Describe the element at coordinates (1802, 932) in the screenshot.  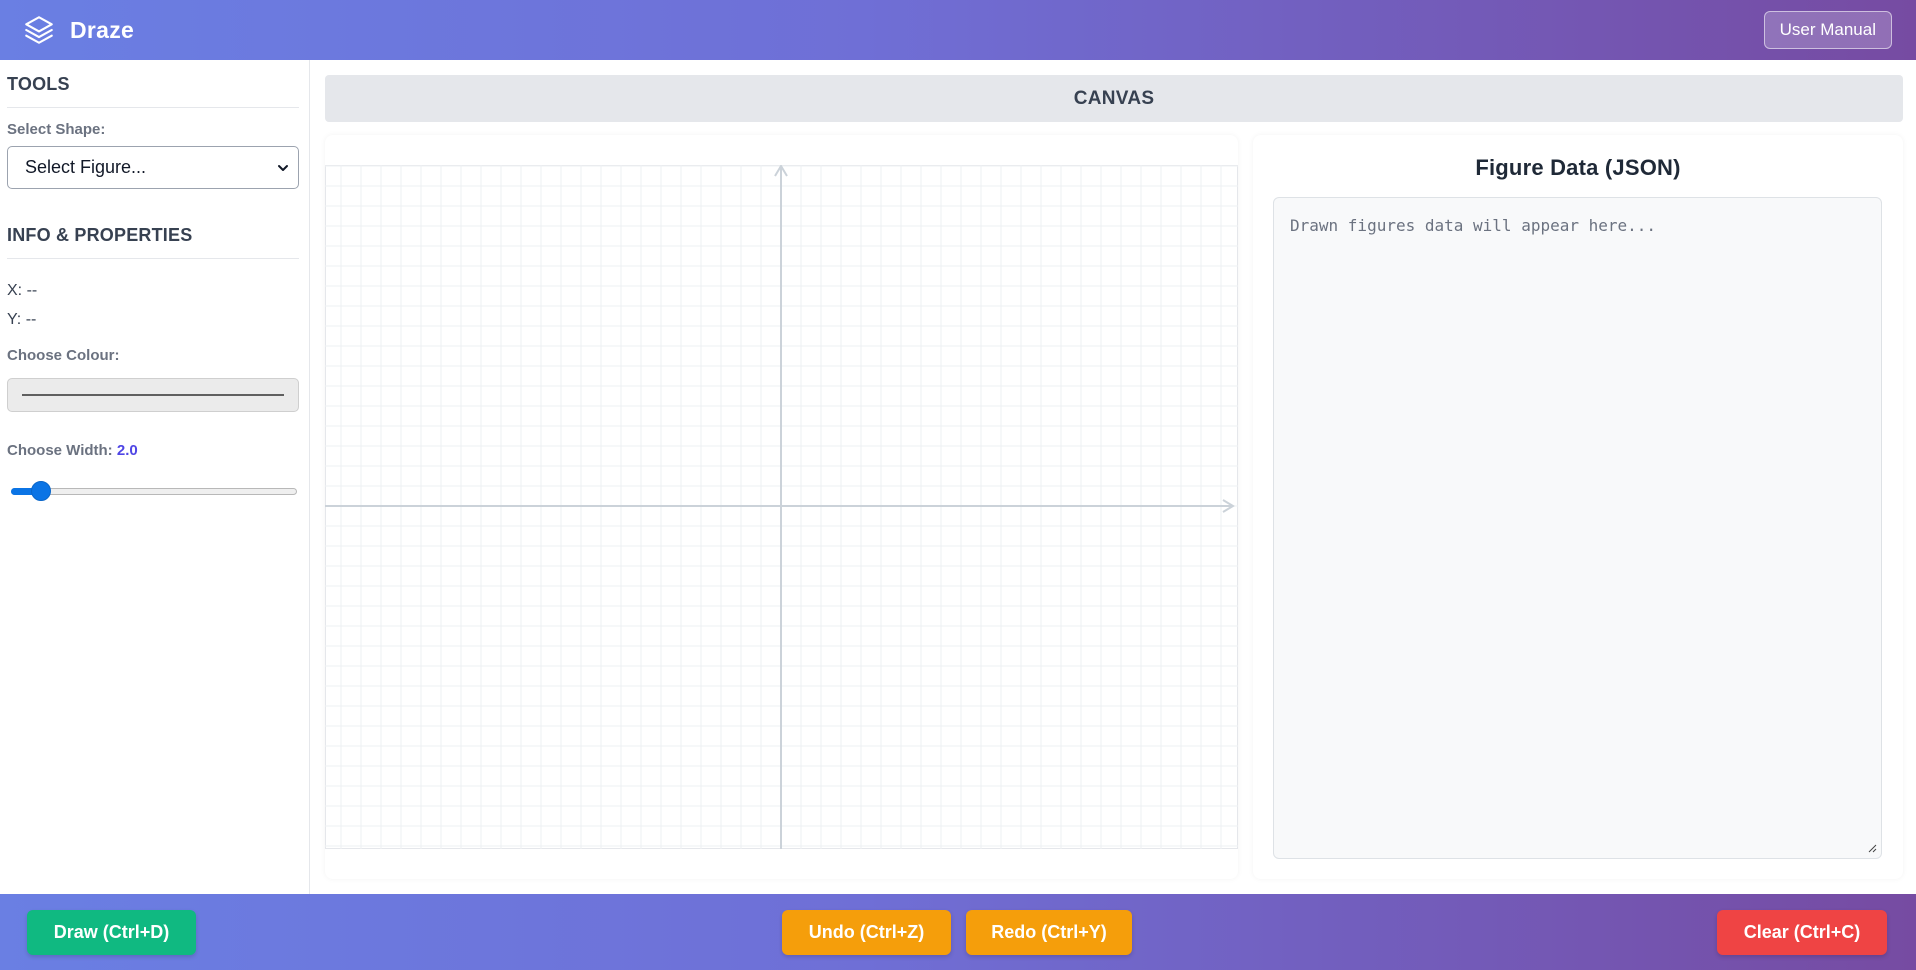
I see `clear-button: Clear (Ctrl+C)` at that location.